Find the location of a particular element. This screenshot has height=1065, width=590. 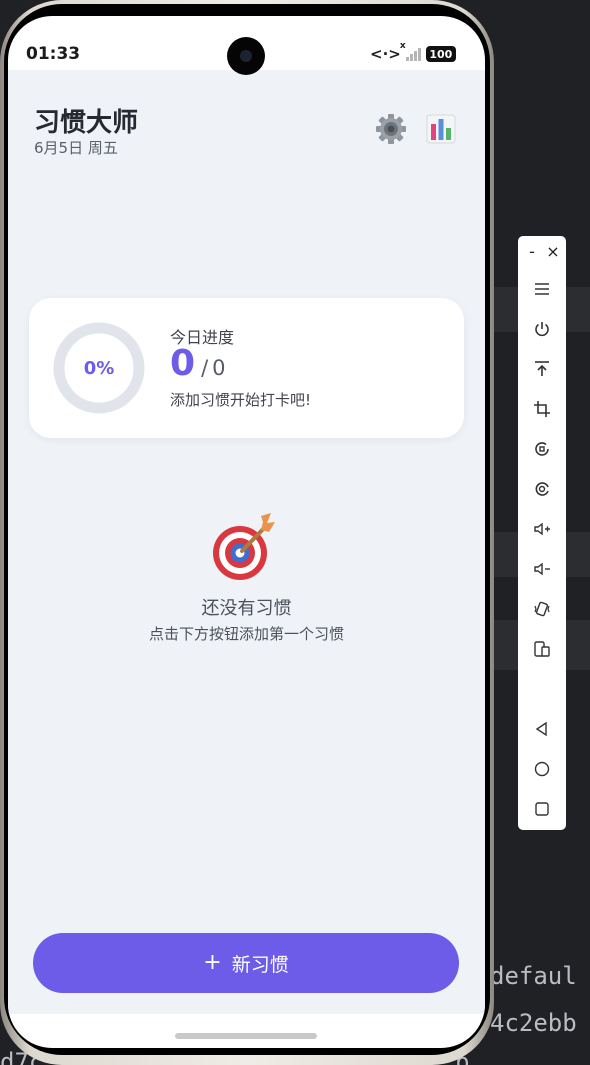

crop-icon is located at coordinates (542, 409).